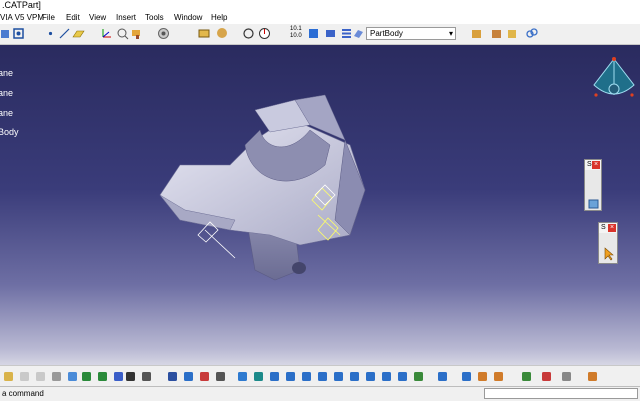 The height and width of the screenshot is (401, 640). I want to click on tree-item-plane-1: ane, so click(6, 73).